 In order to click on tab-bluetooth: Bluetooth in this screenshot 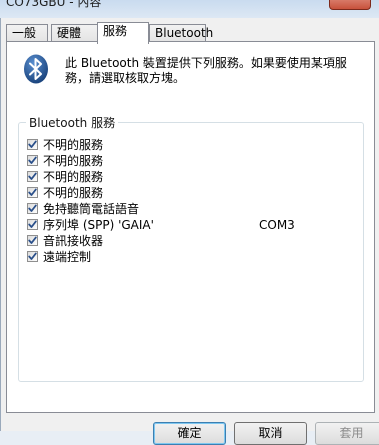, I will do `click(181, 33)`.